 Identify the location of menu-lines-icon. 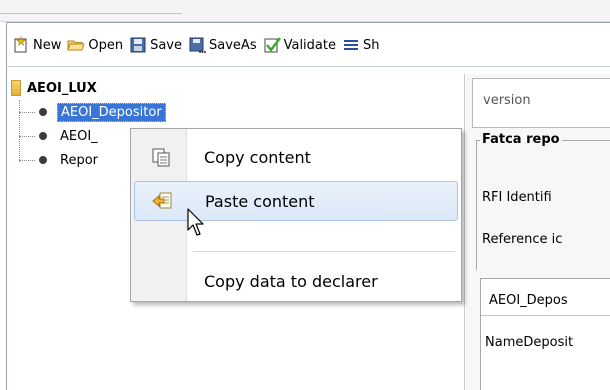
(351, 45).